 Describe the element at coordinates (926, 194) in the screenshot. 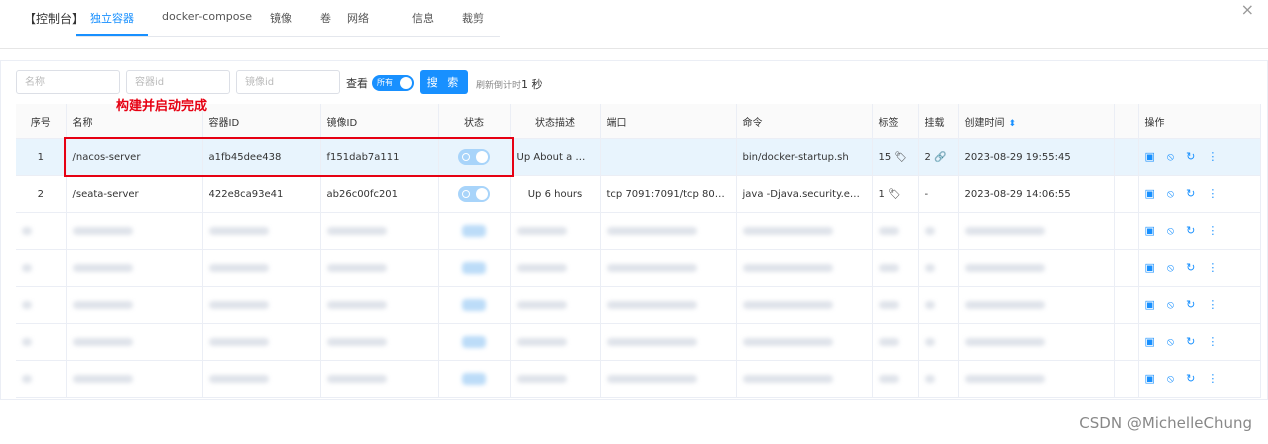

I see `mounts-count: -` at that location.